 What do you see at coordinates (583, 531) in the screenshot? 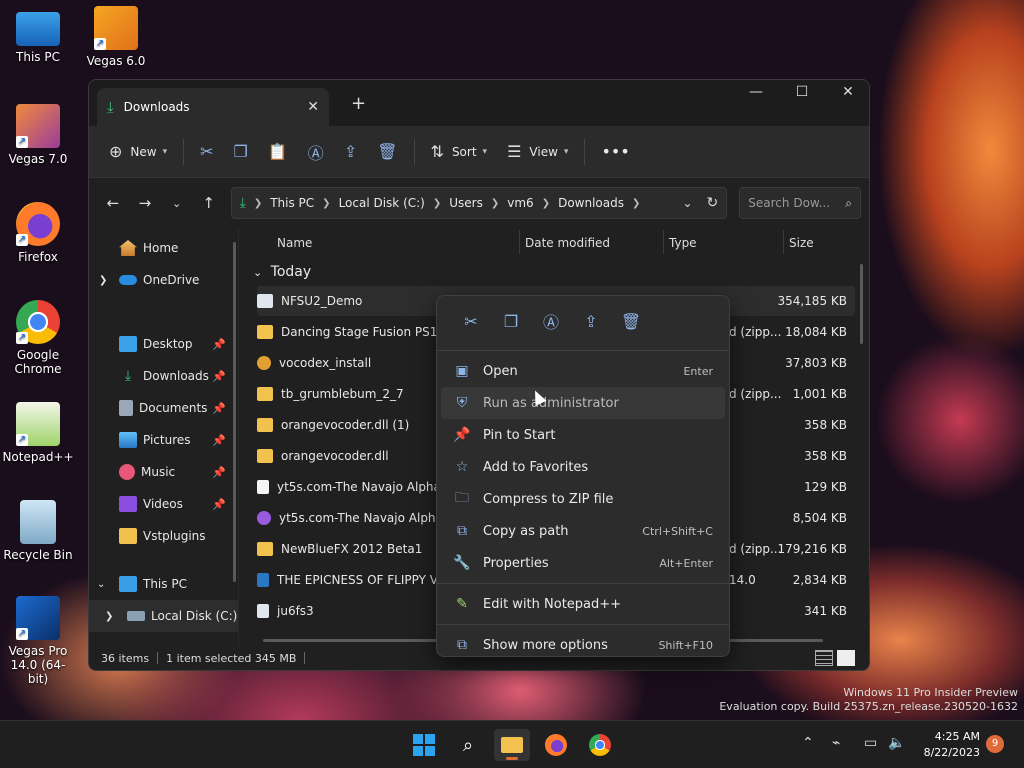
I see `menu-item-copy-as-path: ⧉ Copy as path Ctrl+Shift+C` at bounding box center [583, 531].